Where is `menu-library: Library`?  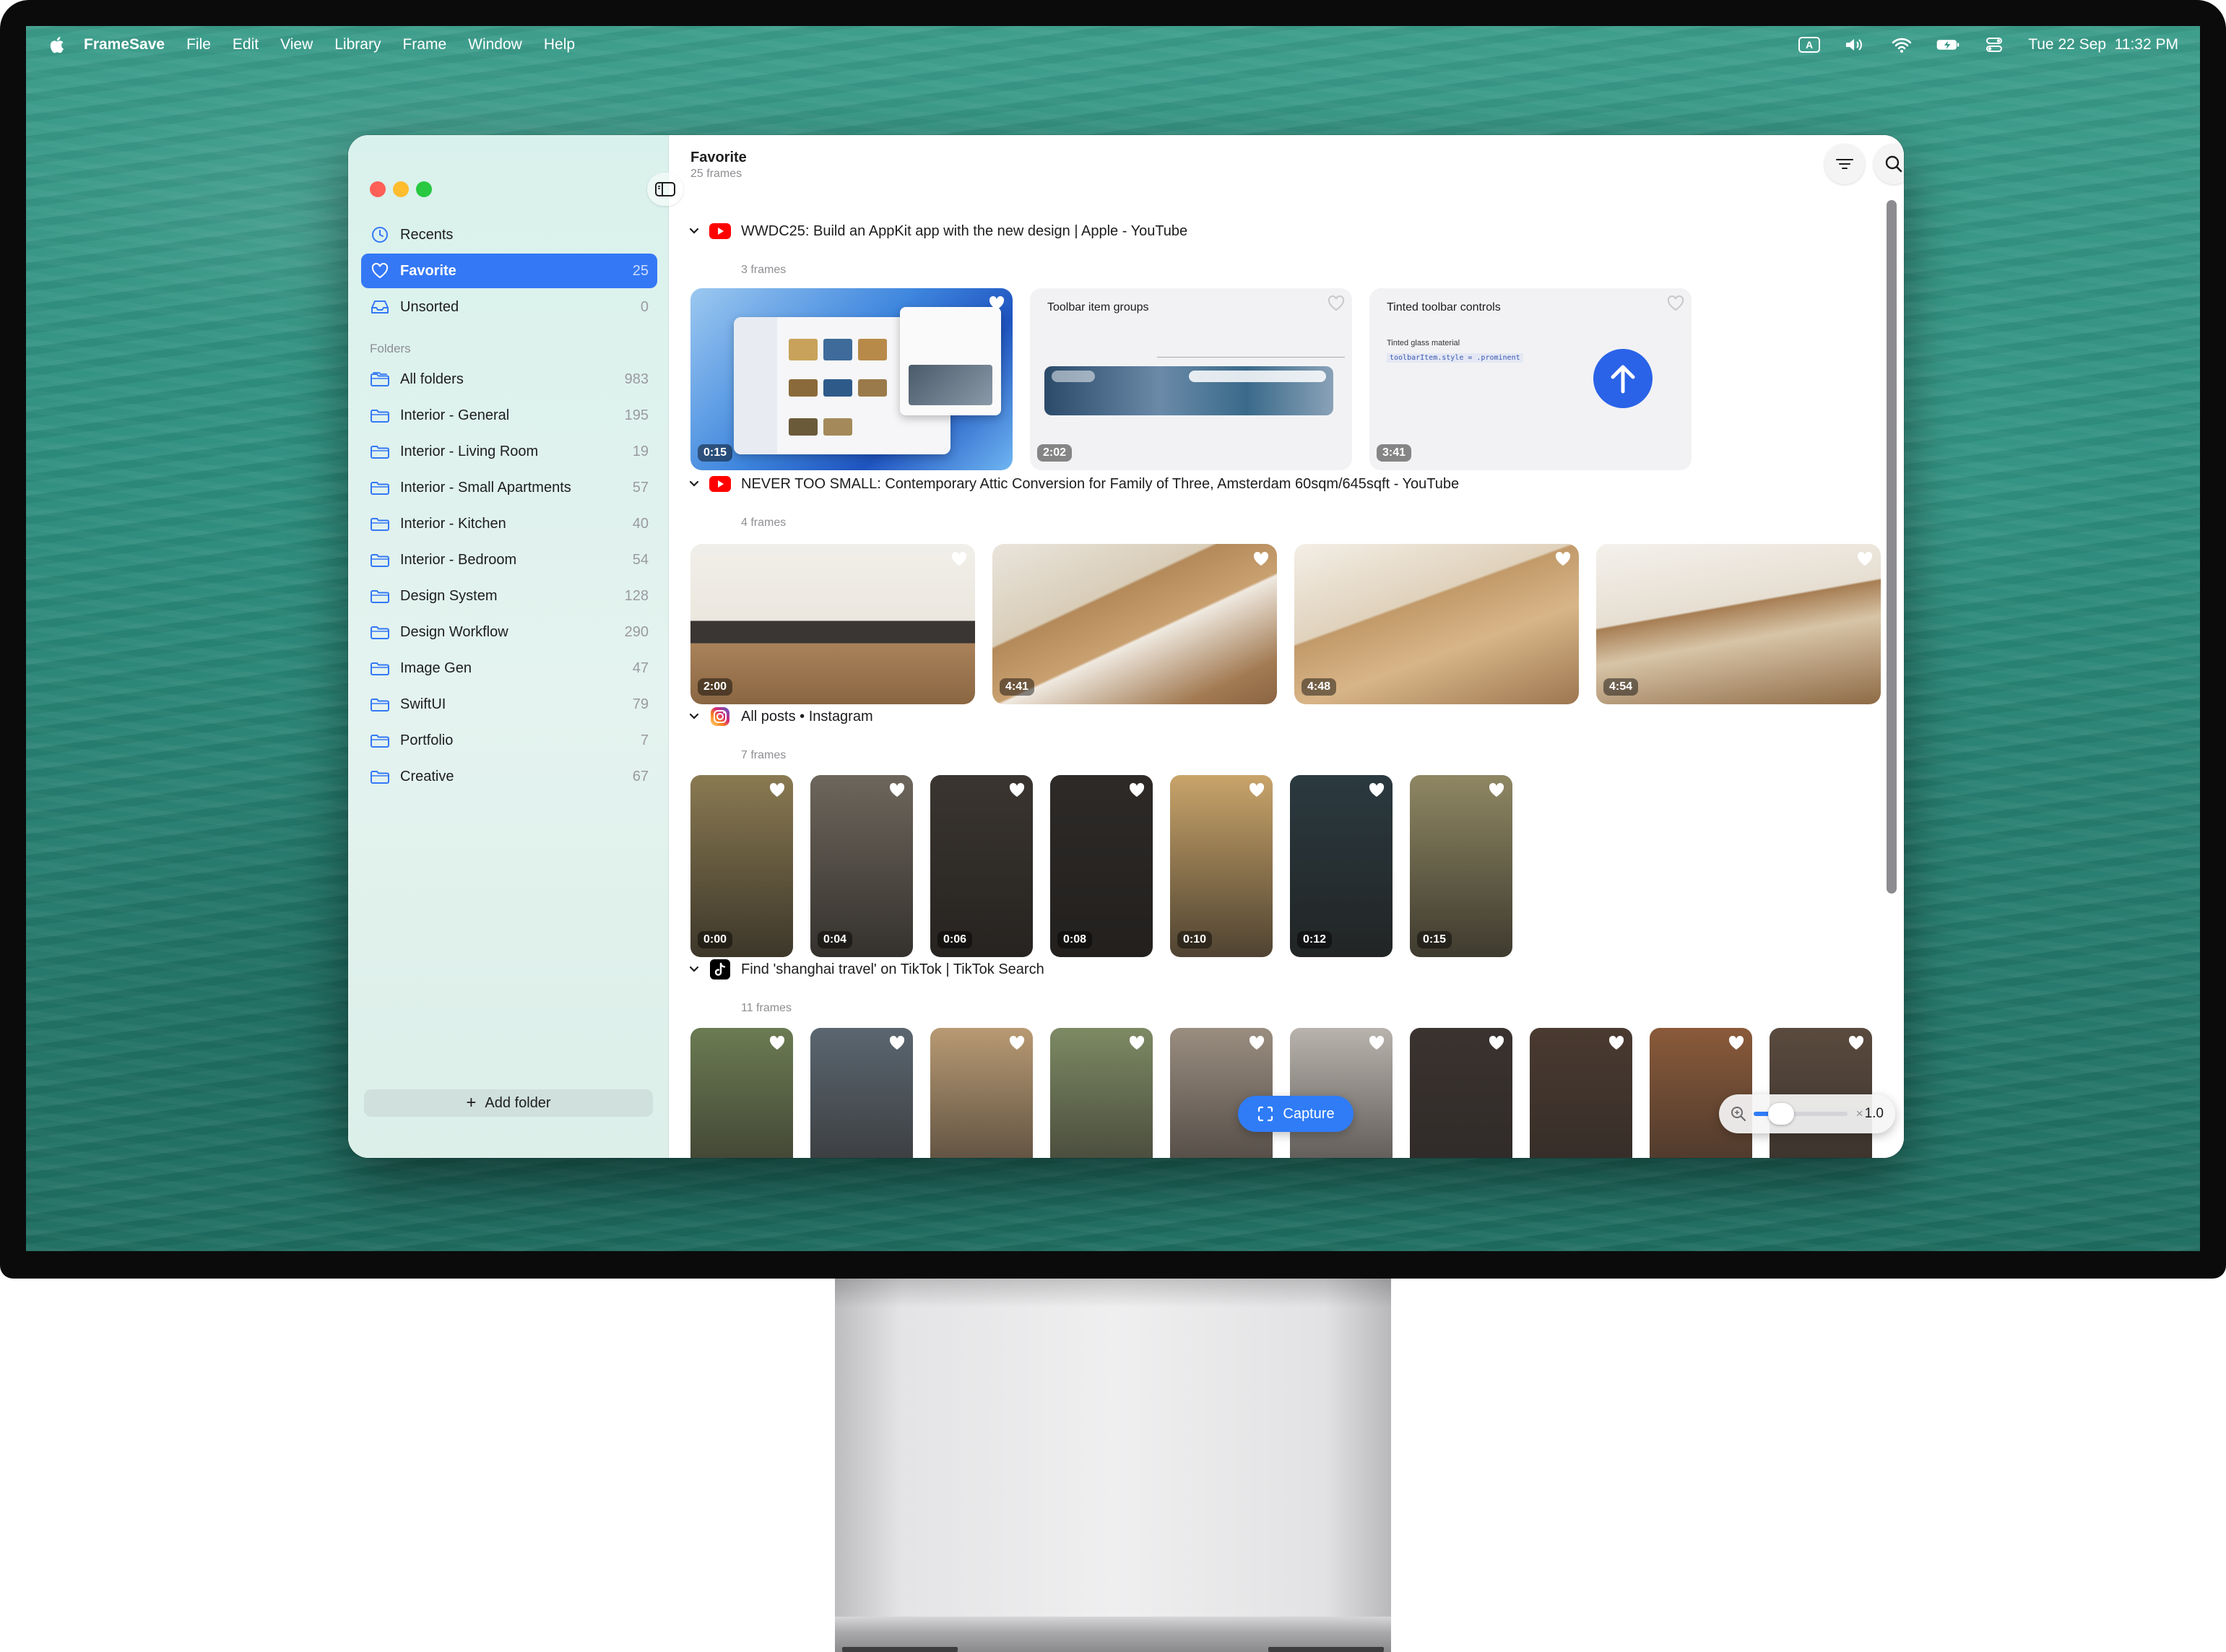
menu-library: Library is located at coordinates (357, 44).